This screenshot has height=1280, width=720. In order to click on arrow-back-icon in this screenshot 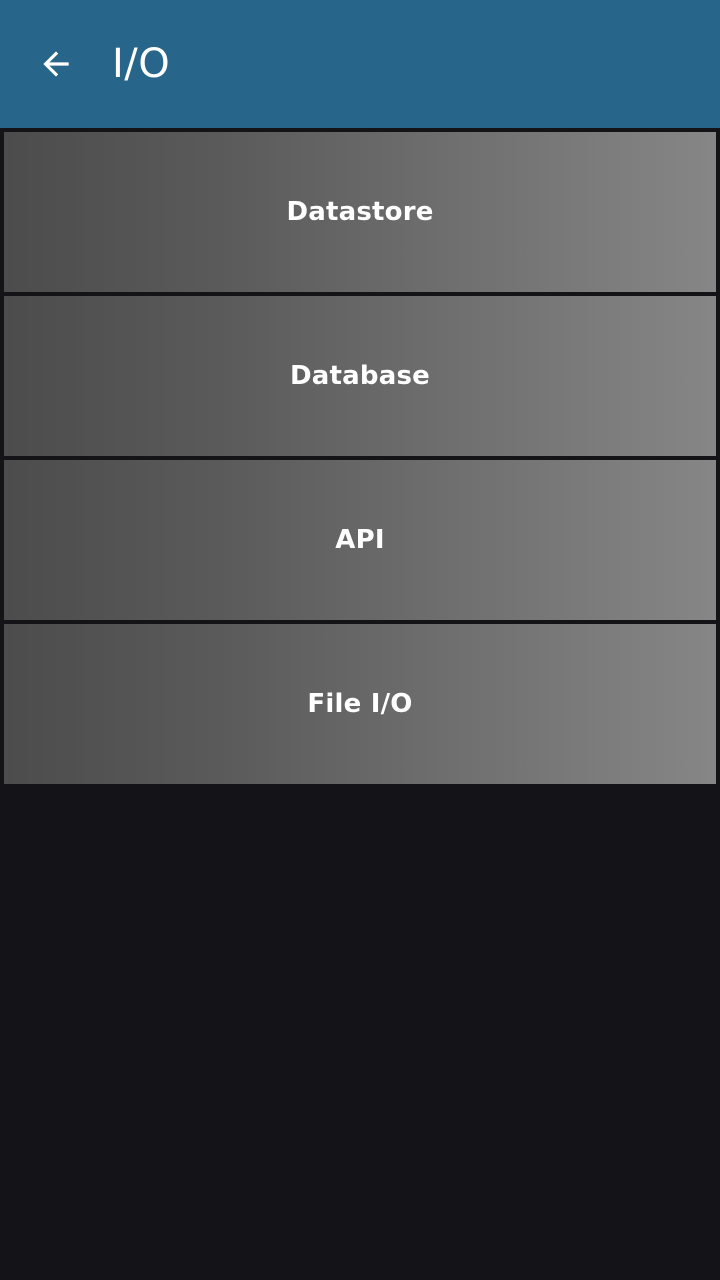, I will do `click(56, 64)`.